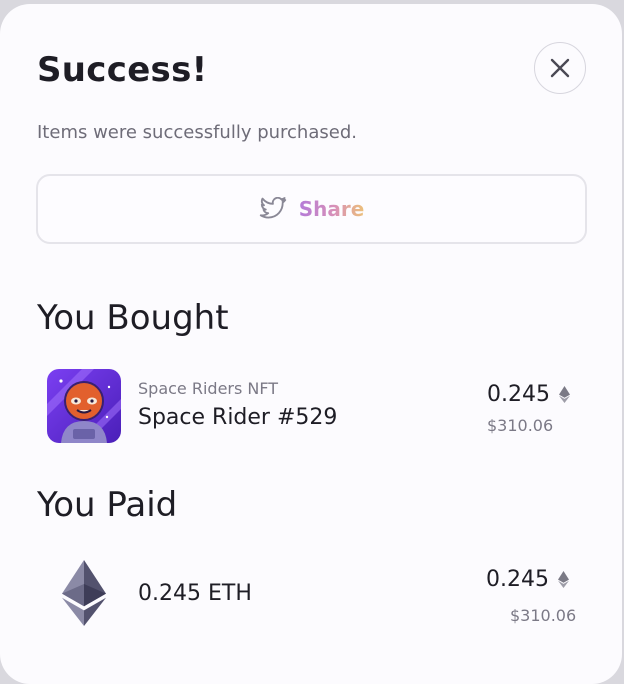  What do you see at coordinates (237, 417) in the screenshot?
I see `nft-item-name: Space Rider #529` at bounding box center [237, 417].